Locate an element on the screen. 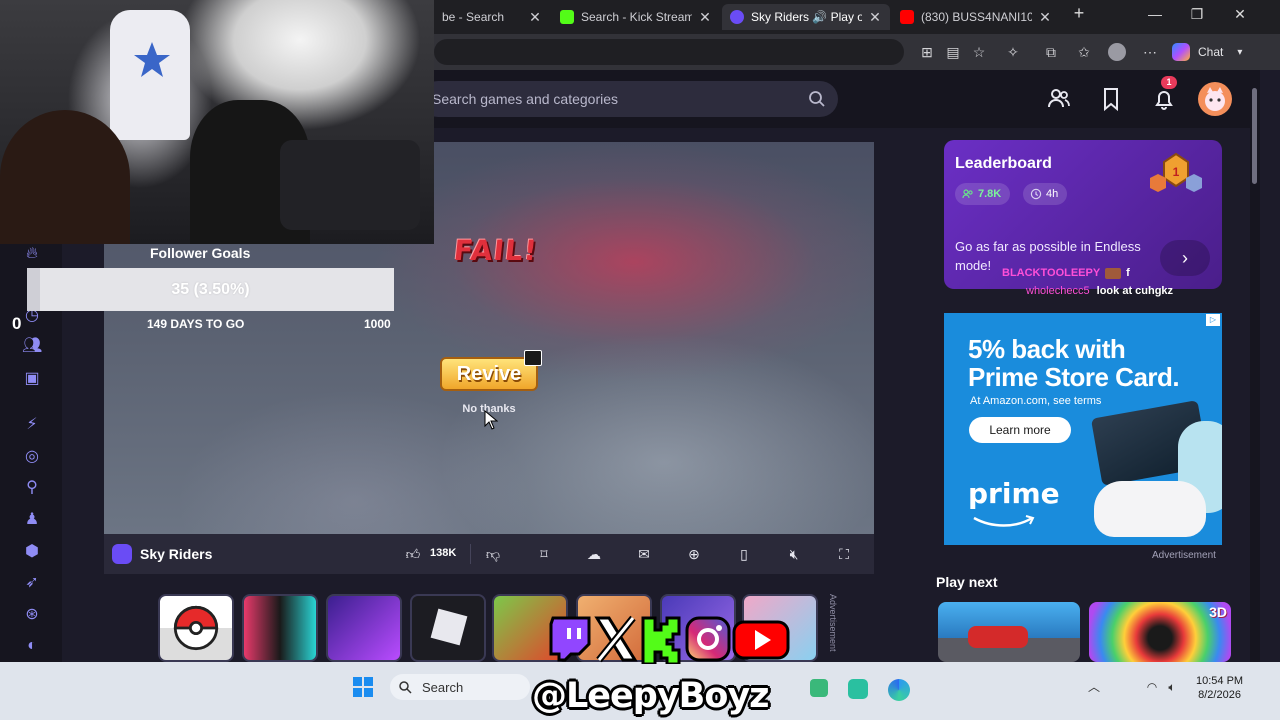 Image resolution: width=1280 pixels, height=720 pixels. cloud-save-icon: ☁ is located at coordinates (594, 554).